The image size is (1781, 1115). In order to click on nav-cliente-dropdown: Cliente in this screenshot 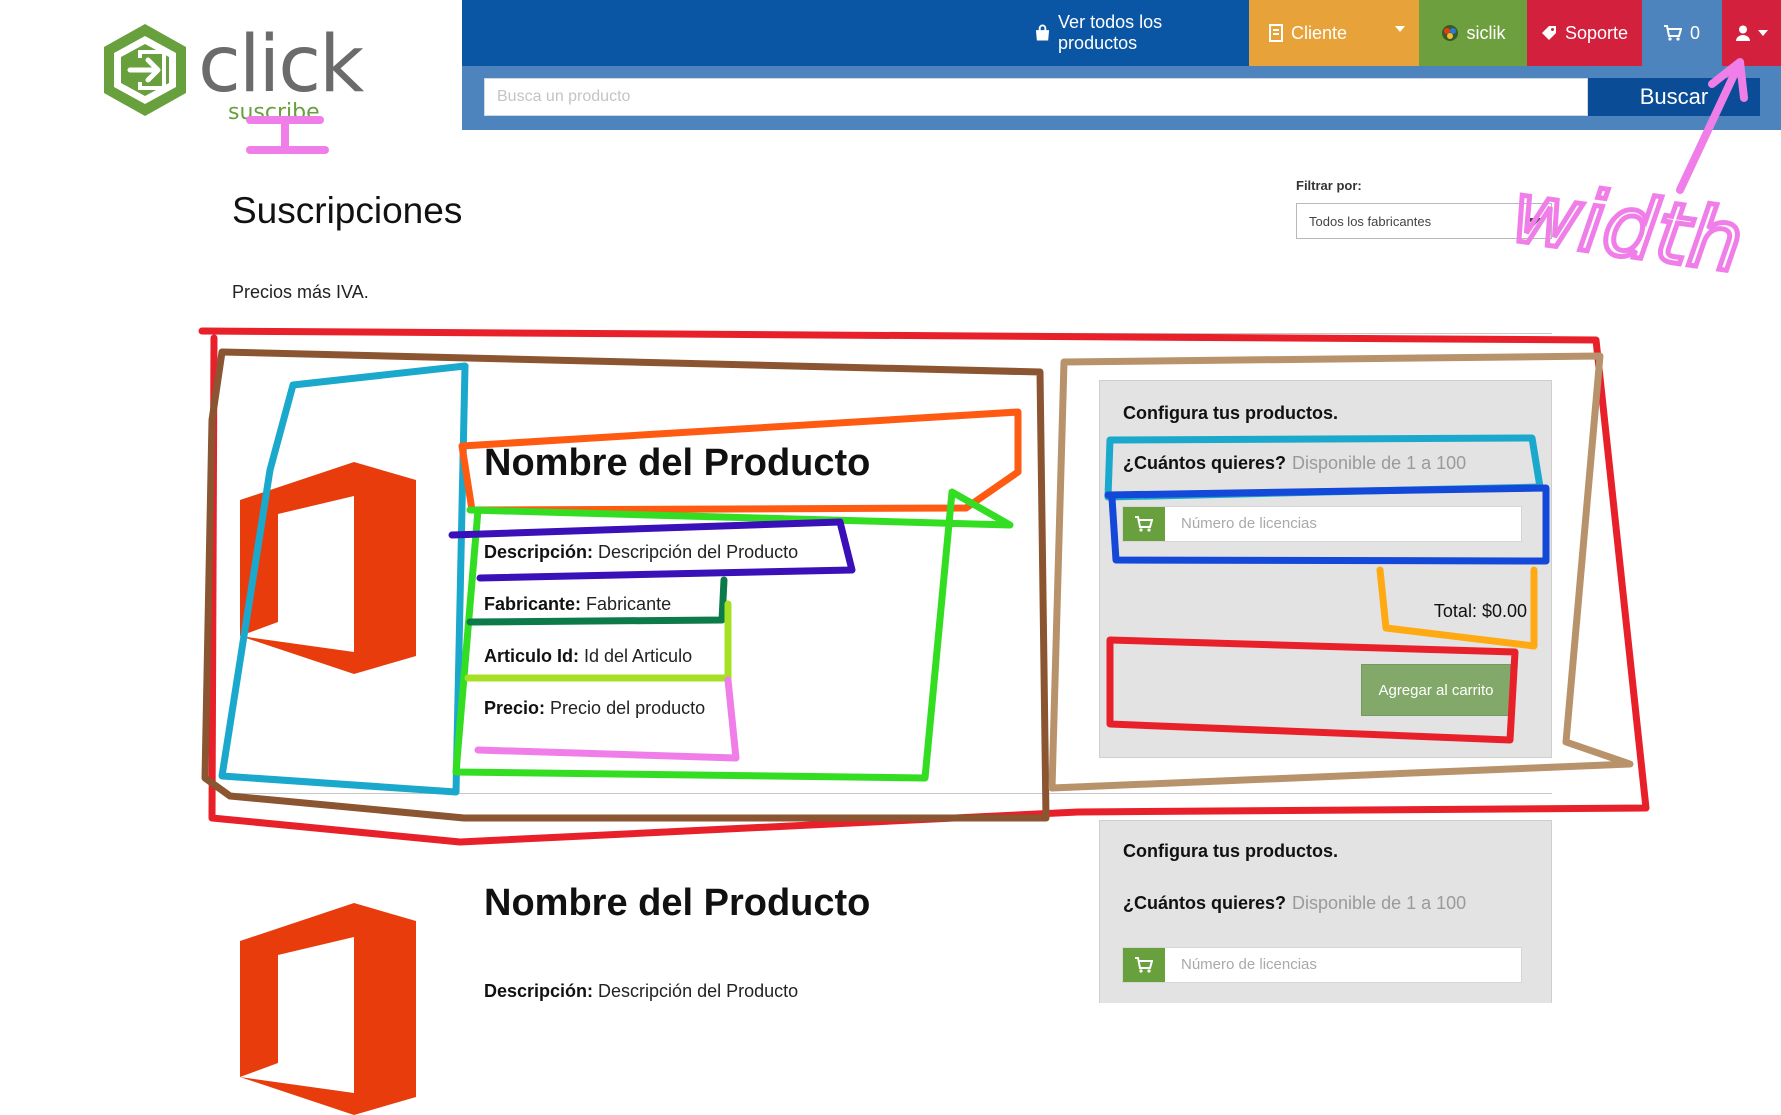, I will do `click(1334, 33)`.